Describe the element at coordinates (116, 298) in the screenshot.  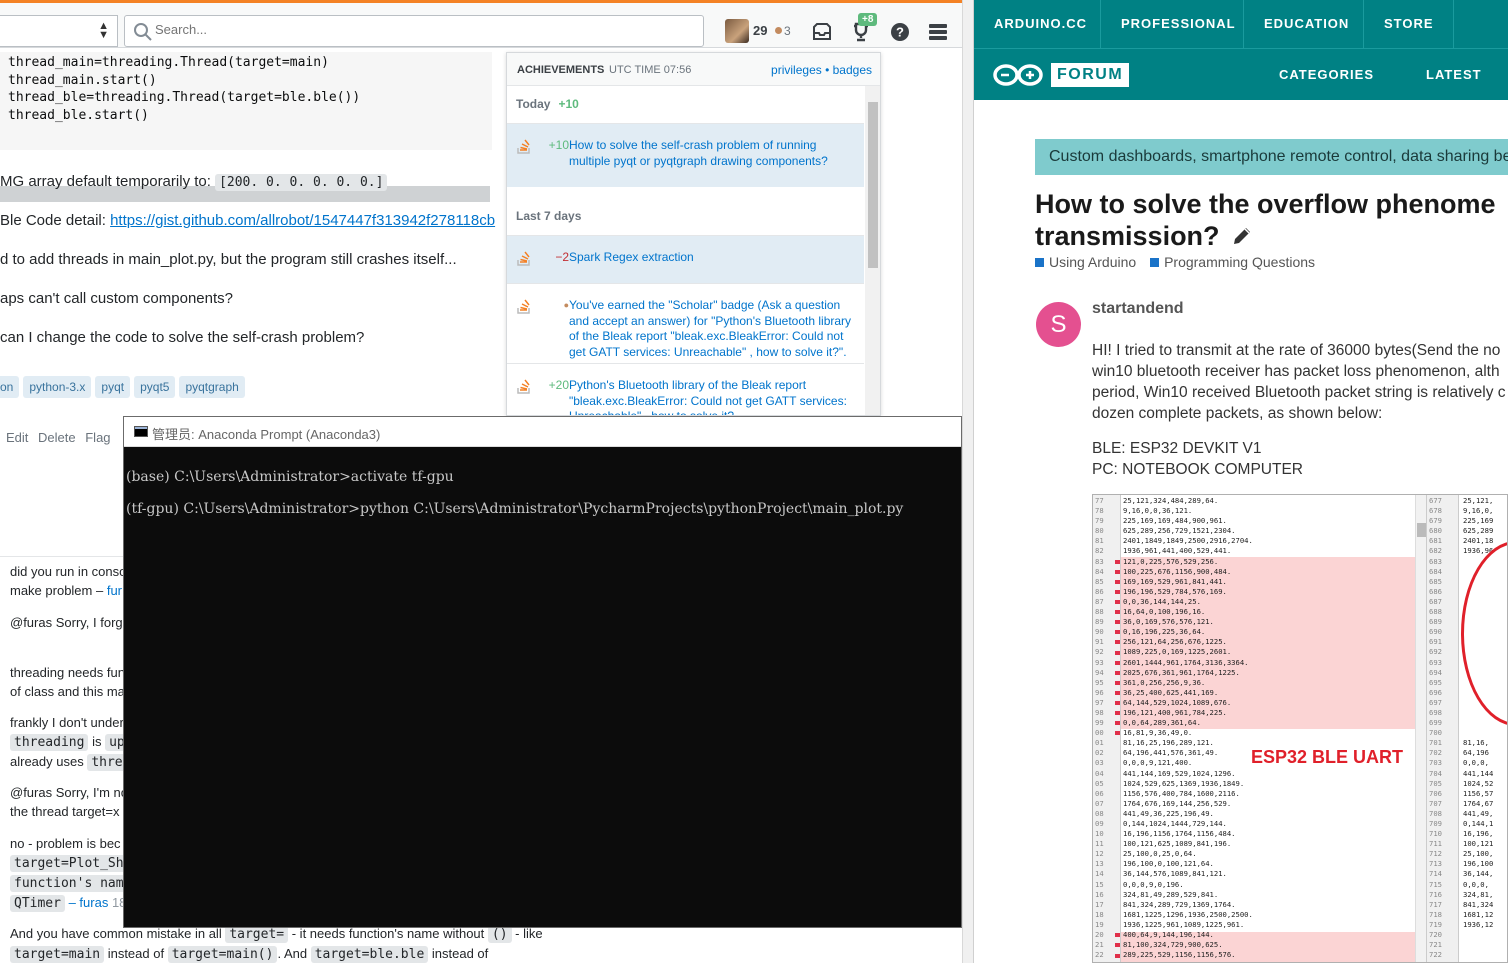
I see `question-line-components: aps can't call custom components?` at that location.